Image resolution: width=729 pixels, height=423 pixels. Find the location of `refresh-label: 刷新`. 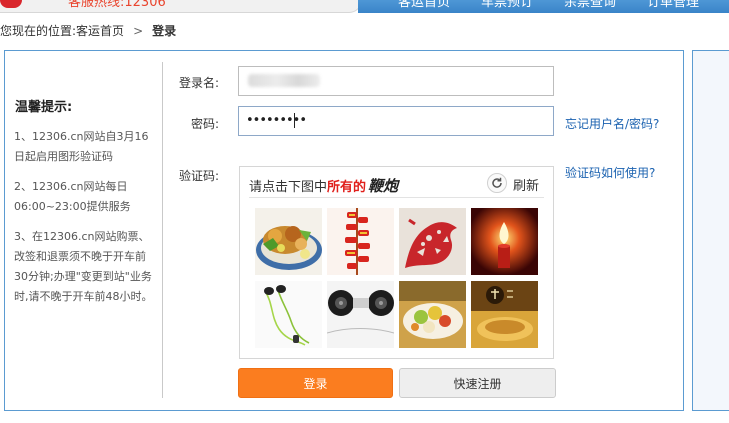

refresh-label: 刷新 is located at coordinates (526, 186).